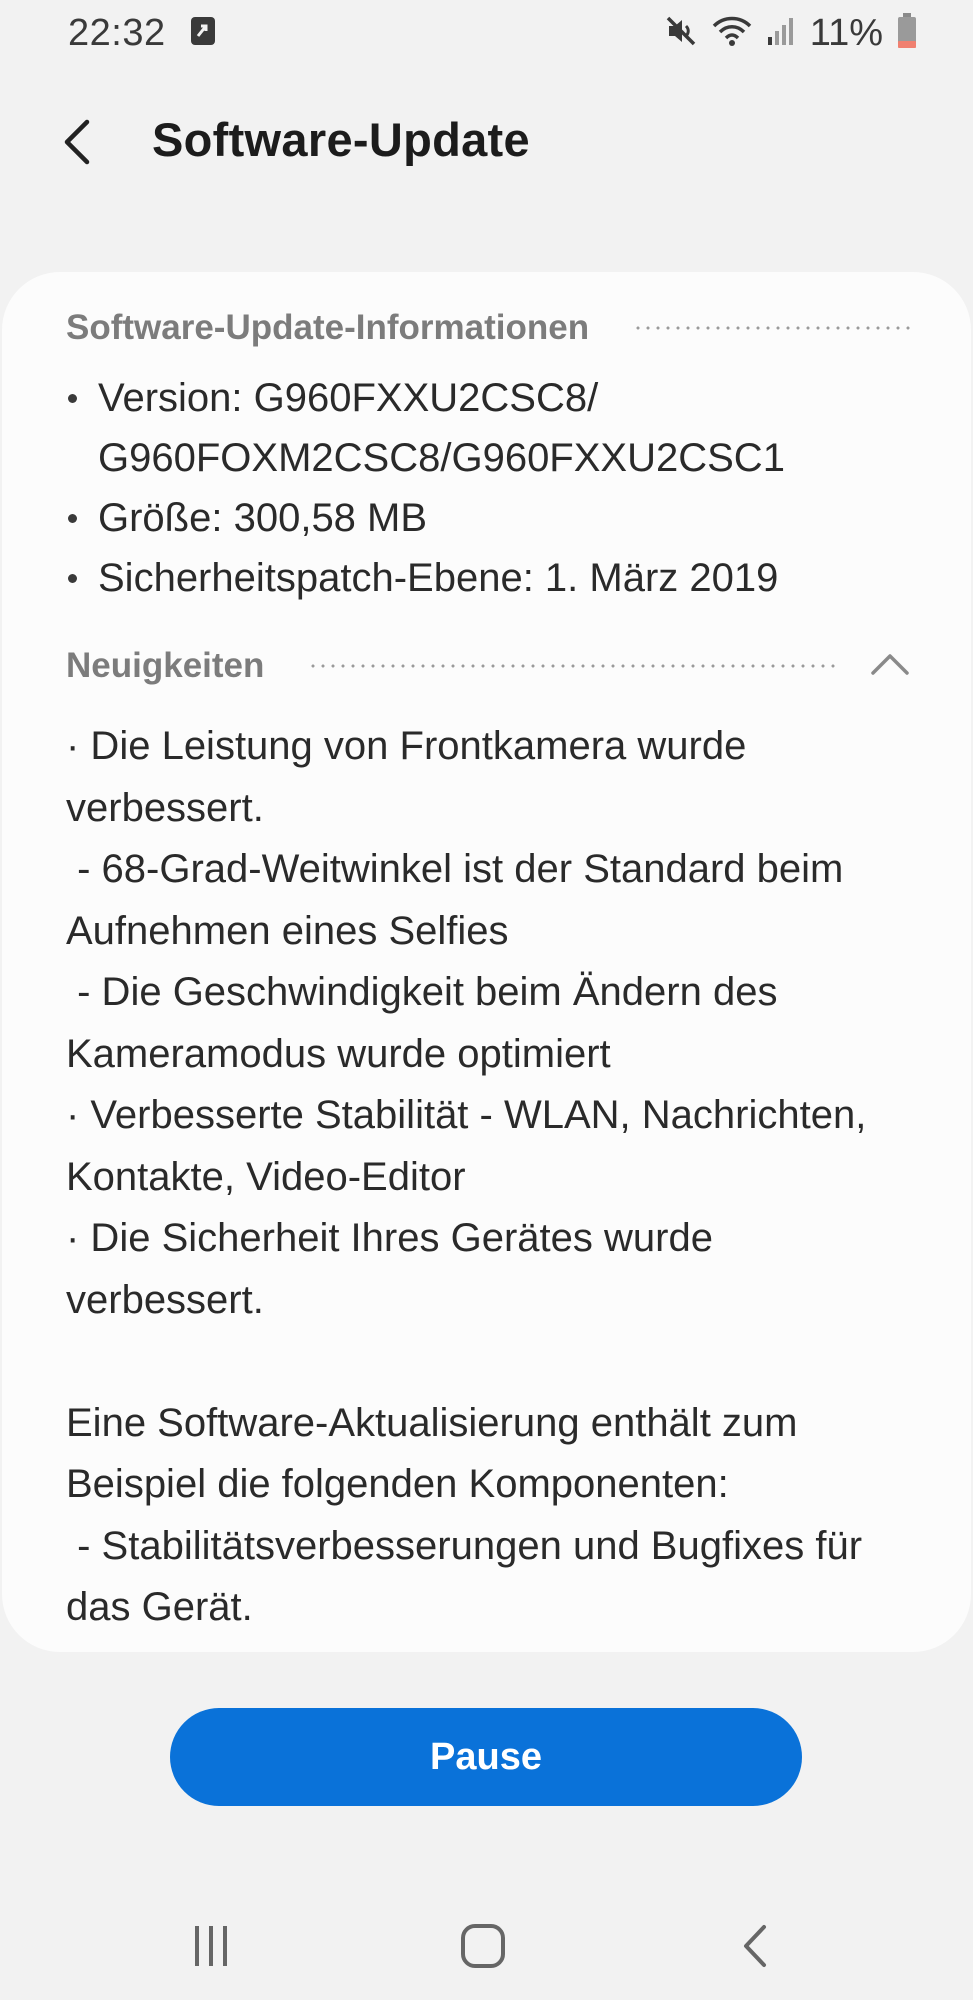 The image size is (973, 2000). I want to click on battery-icon, so click(907, 33).